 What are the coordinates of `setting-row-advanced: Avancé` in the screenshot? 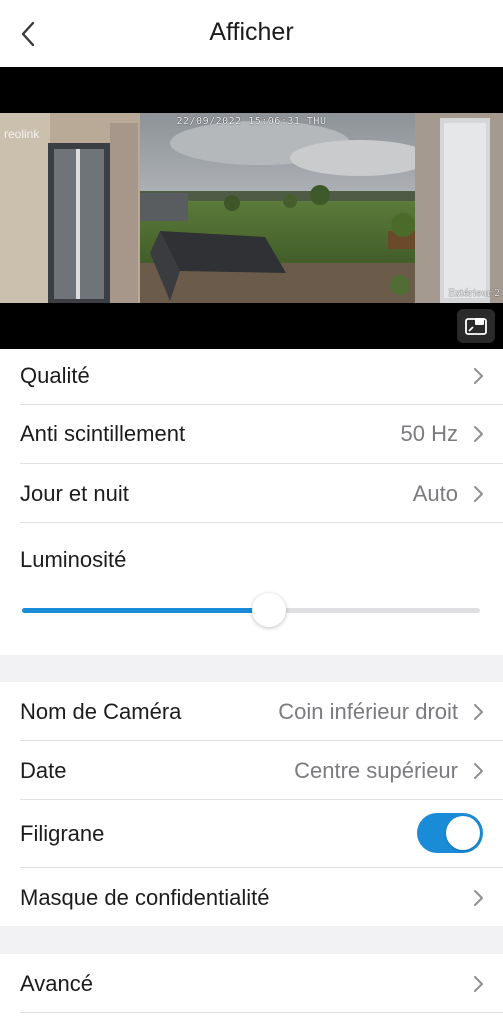 It's located at (251, 983).